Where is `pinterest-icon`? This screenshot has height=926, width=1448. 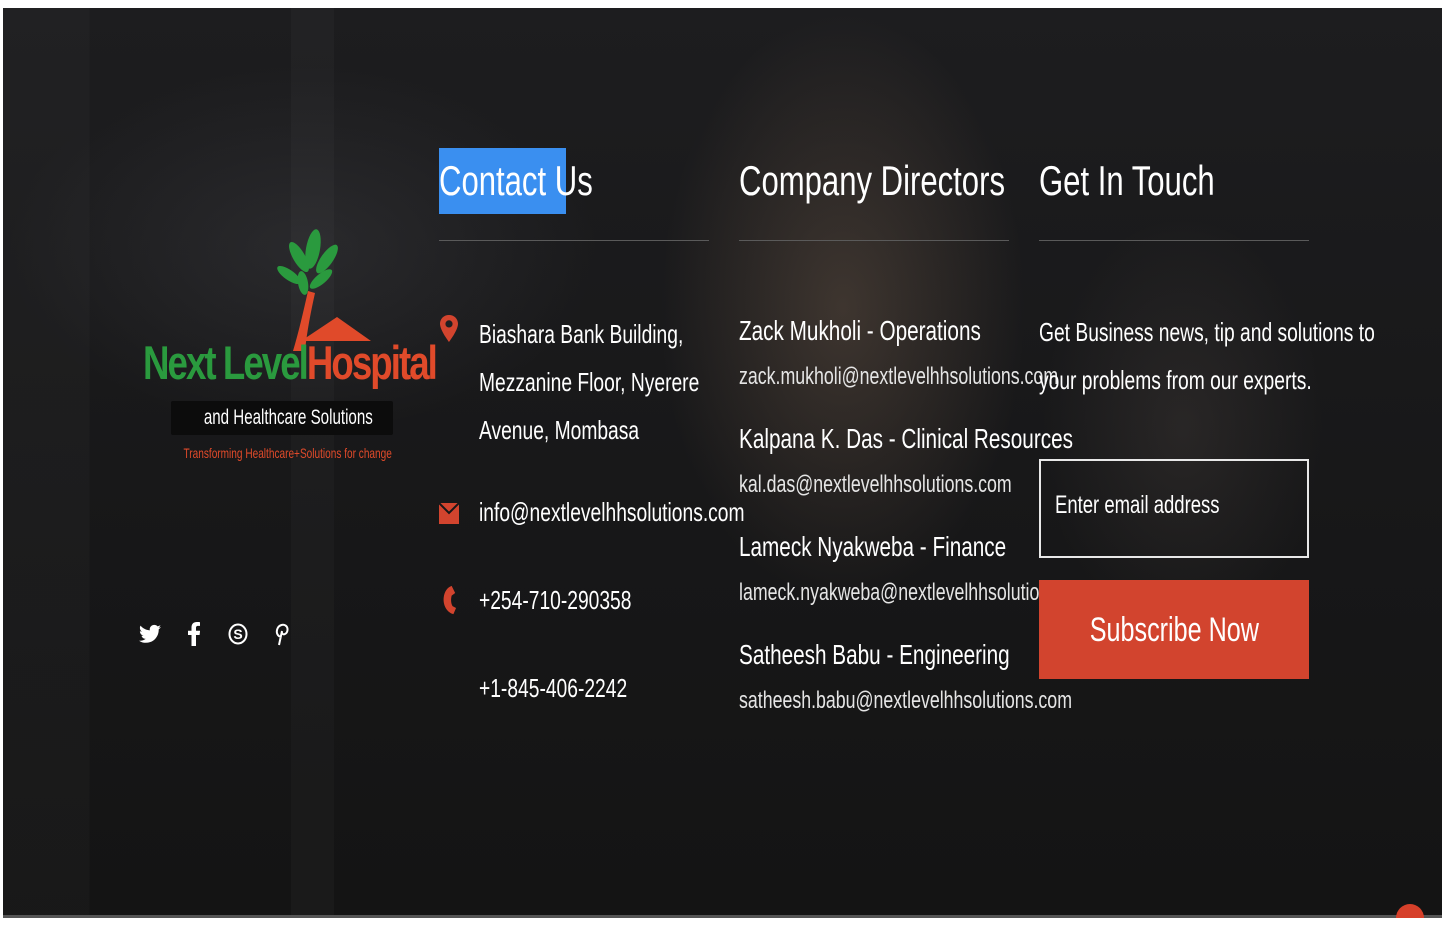 pinterest-icon is located at coordinates (282, 634).